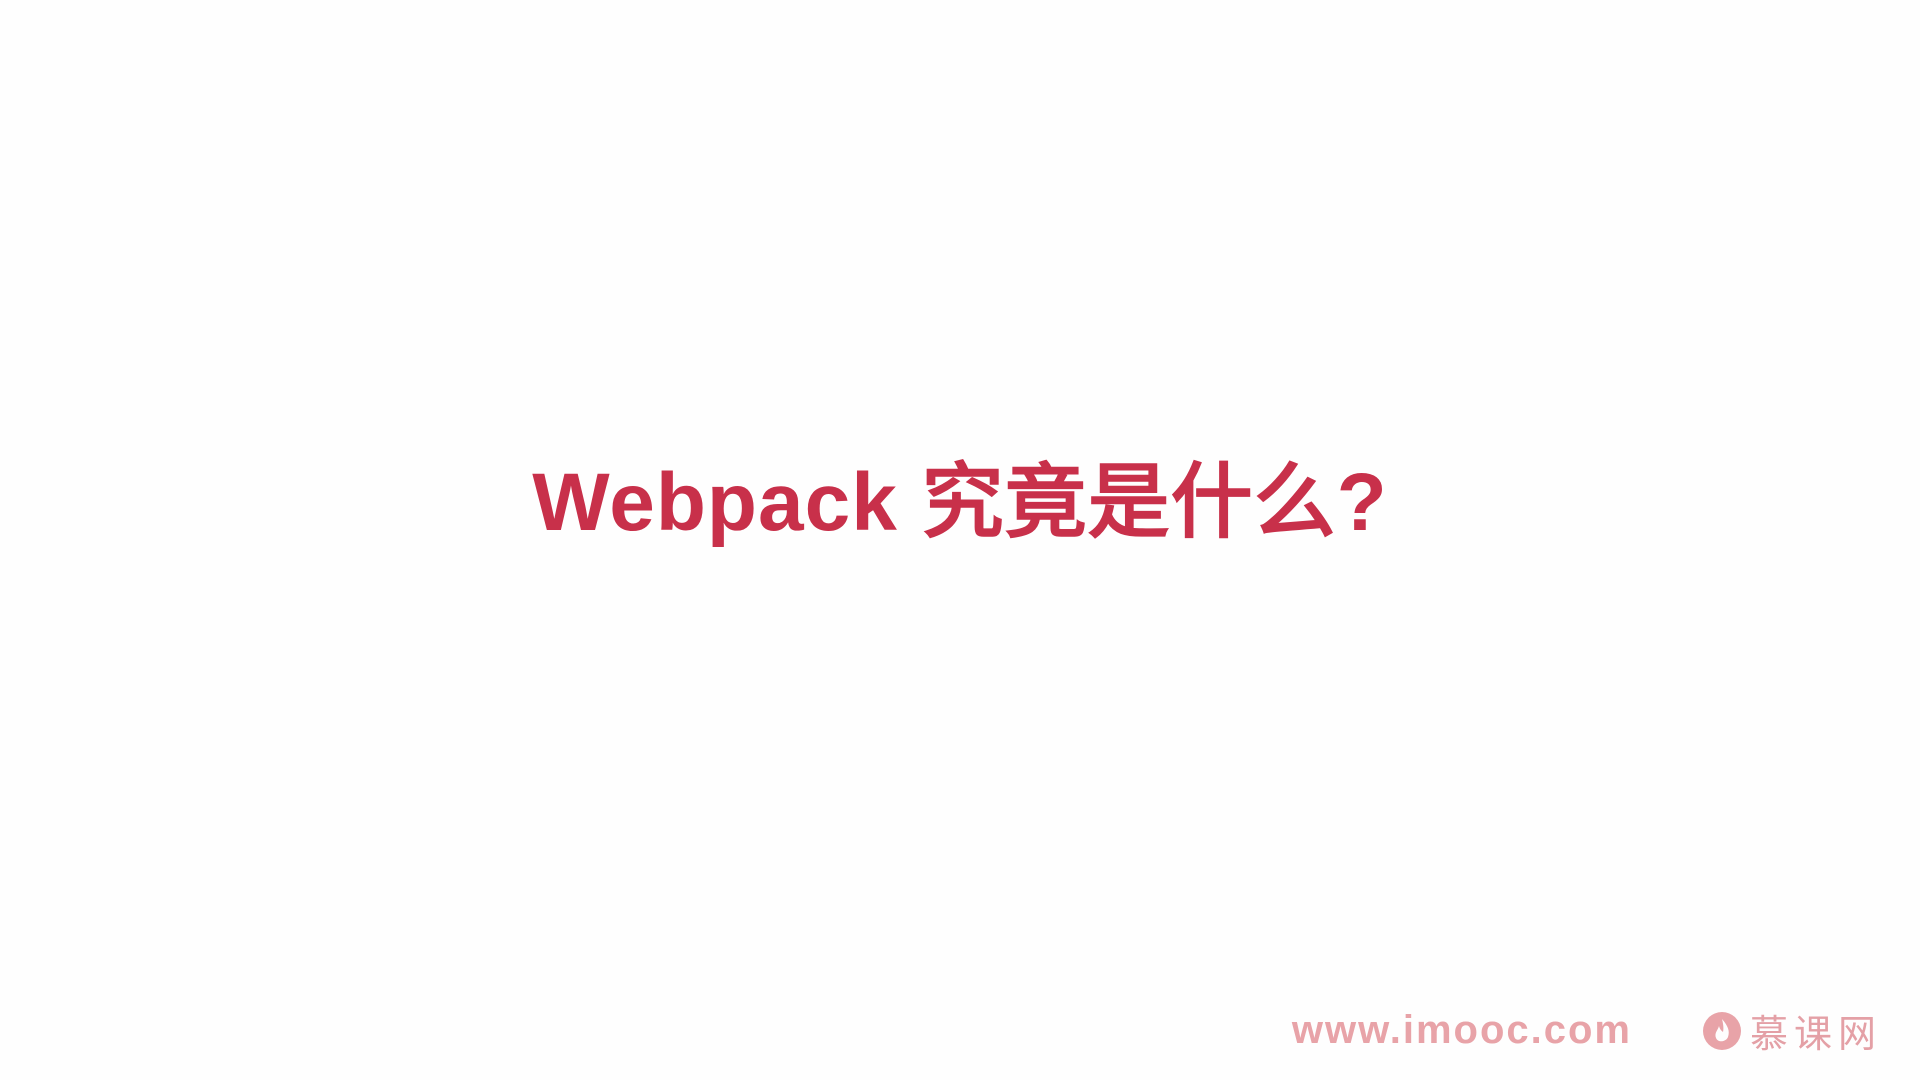  I want to click on watermark-url: www.imooc.com, so click(1461, 1030).